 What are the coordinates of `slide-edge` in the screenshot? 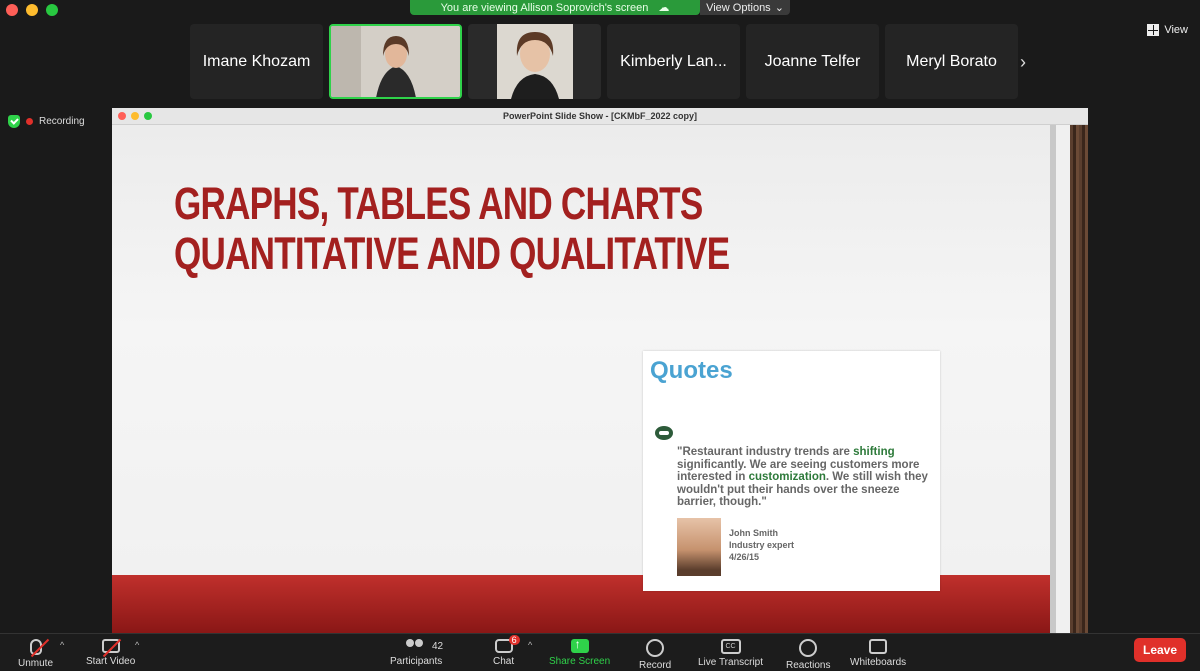 It's located at (1053, 379).